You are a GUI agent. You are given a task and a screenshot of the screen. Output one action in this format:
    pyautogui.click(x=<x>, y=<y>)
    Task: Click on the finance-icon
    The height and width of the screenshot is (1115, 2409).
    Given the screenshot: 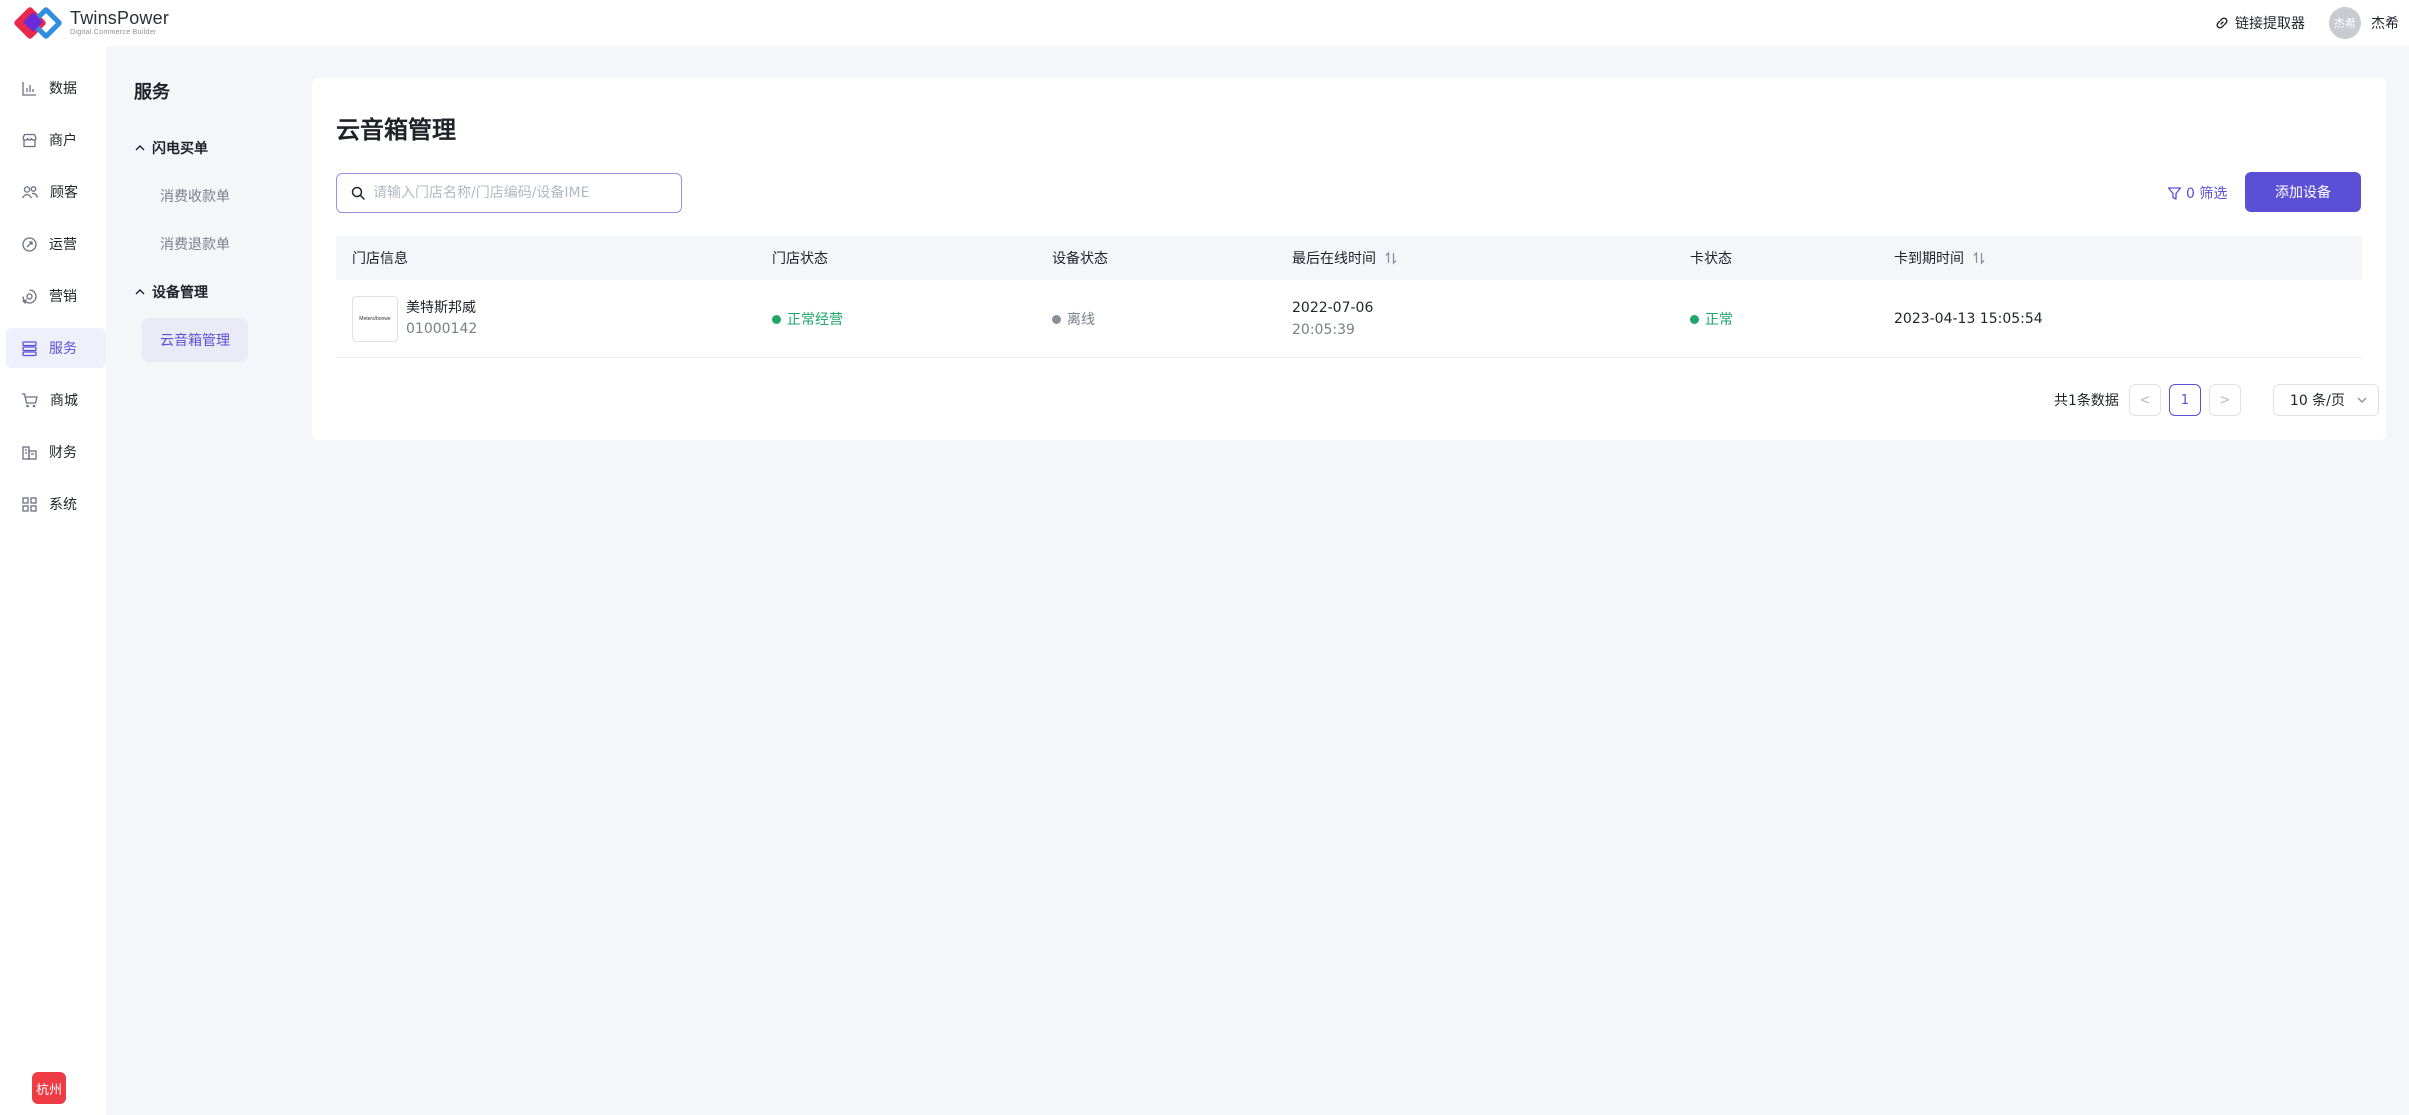 What is the action you would take?
    pyautogui.click(x=29, y=452)
    